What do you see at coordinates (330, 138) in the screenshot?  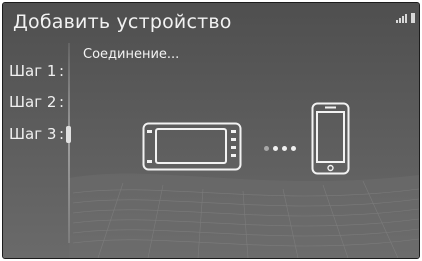 I see `phone-icon` at bounding box center [330, 138].